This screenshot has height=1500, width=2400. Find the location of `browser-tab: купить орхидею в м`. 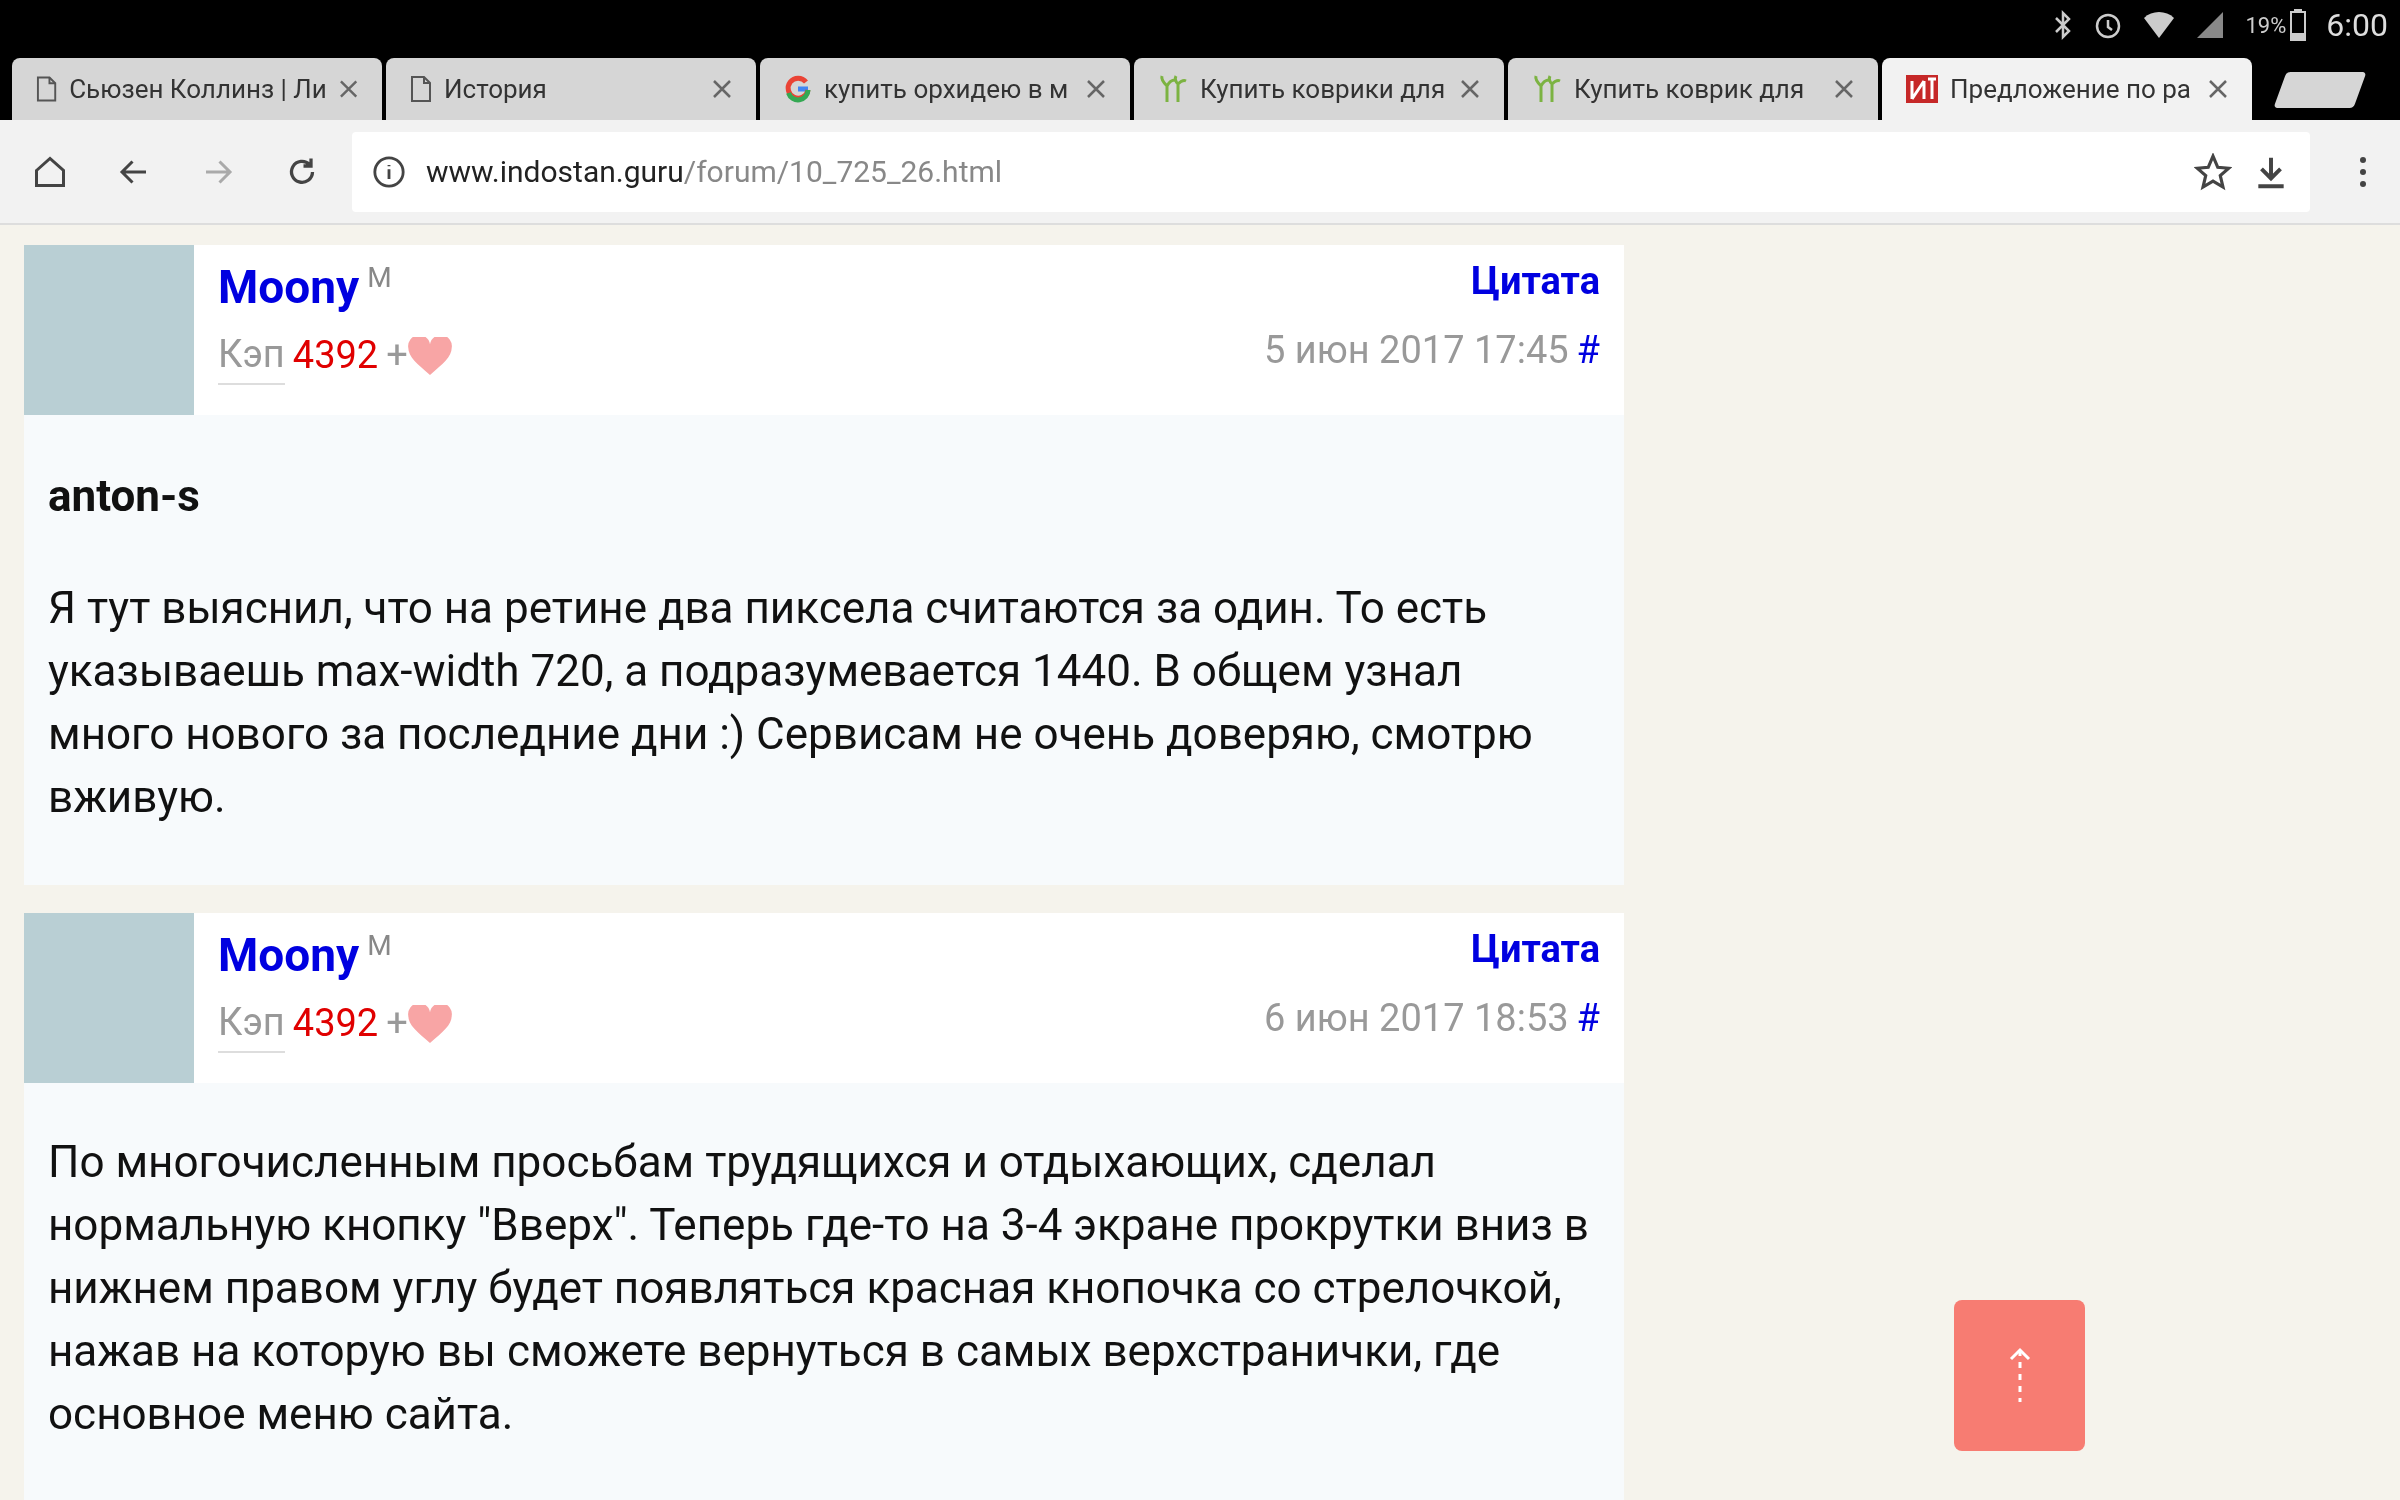

browser-tab: купить орхидею в м is located at coordinates (945, 89).